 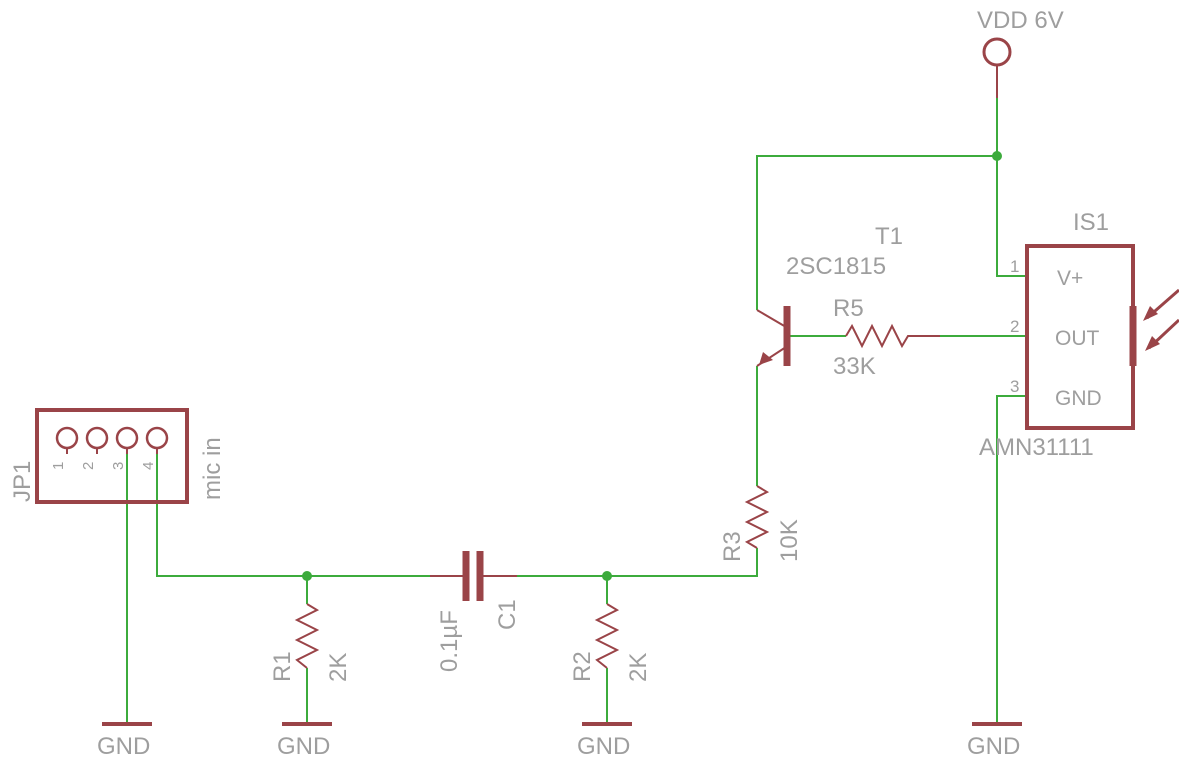 What do you see at coordinates (1020, 20) in the screenshot?
I see `supply-label: VDD 6V` at bounding box center [1020, 20].